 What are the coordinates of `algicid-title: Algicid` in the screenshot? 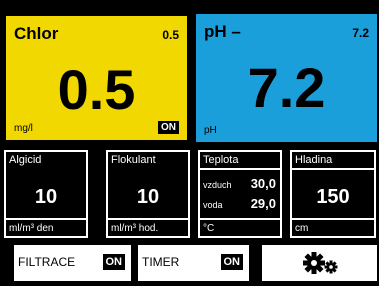 It's located at (25, 160).